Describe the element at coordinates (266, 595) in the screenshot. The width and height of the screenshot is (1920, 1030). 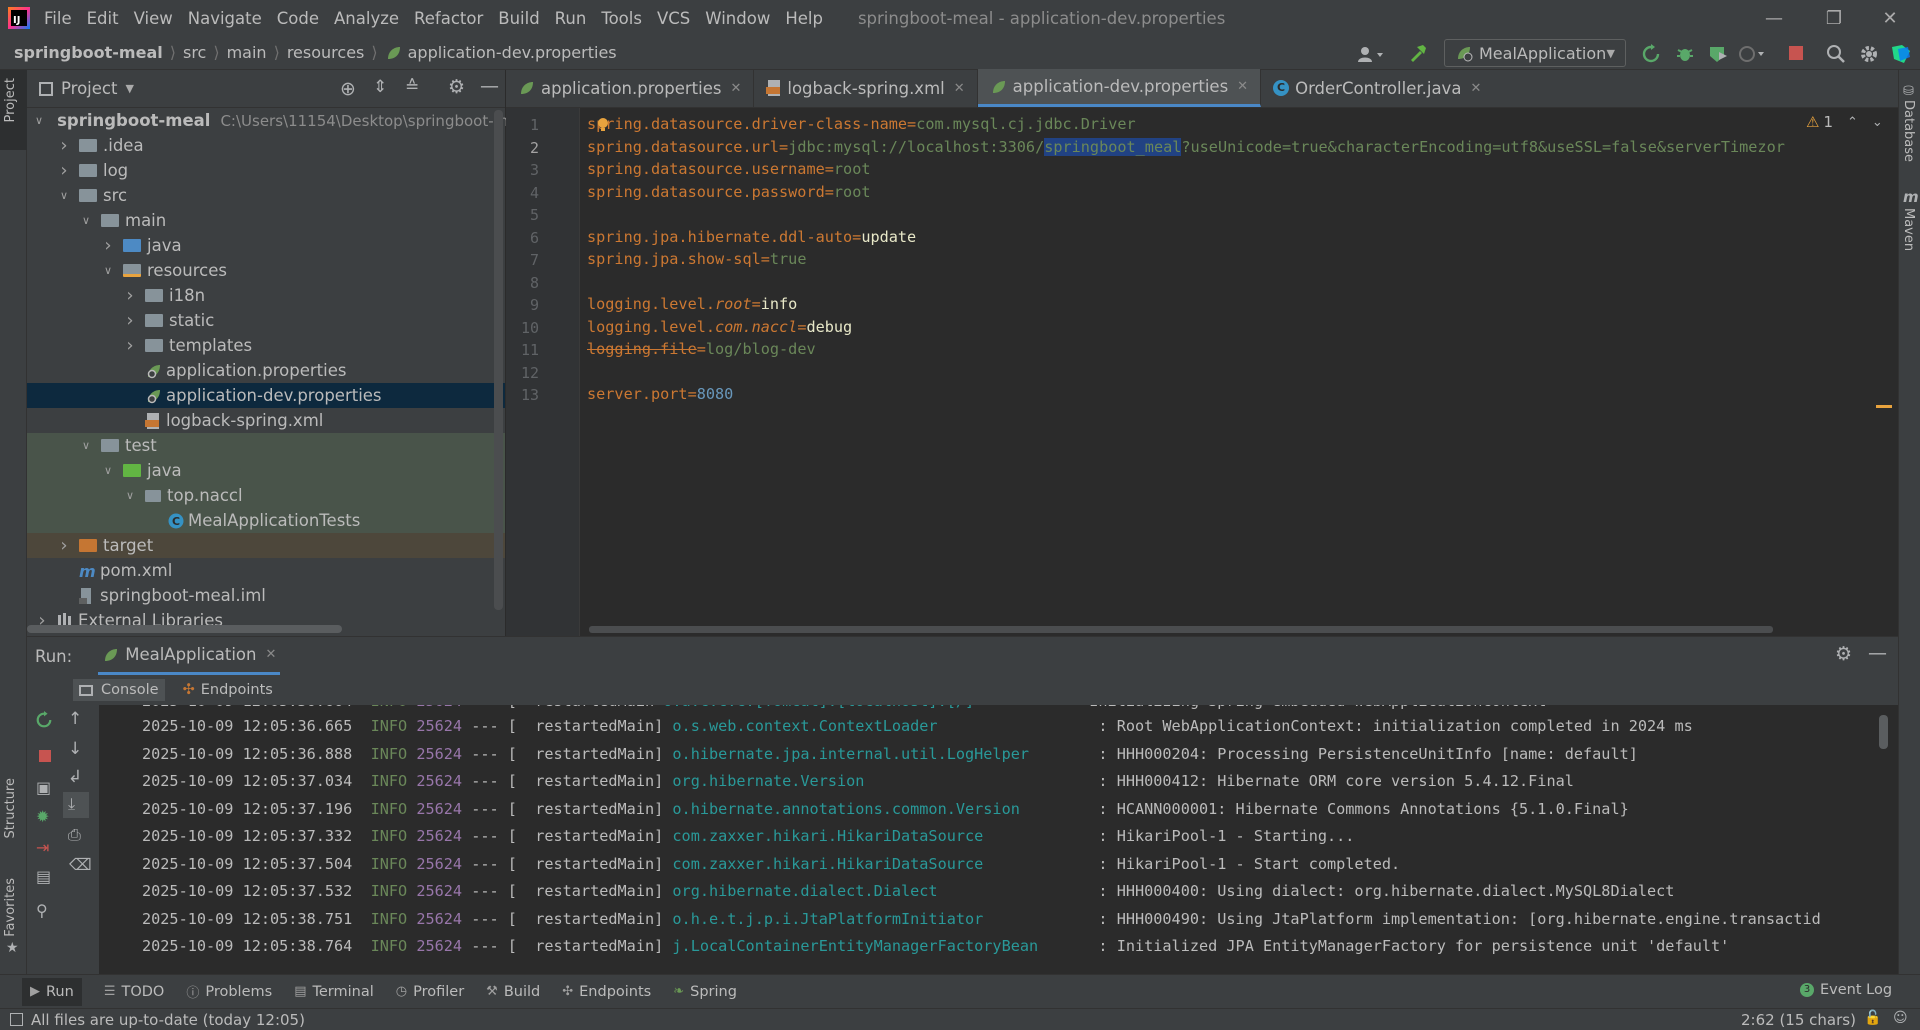
I see `tree-row: springboot-meal.iml` at that location.